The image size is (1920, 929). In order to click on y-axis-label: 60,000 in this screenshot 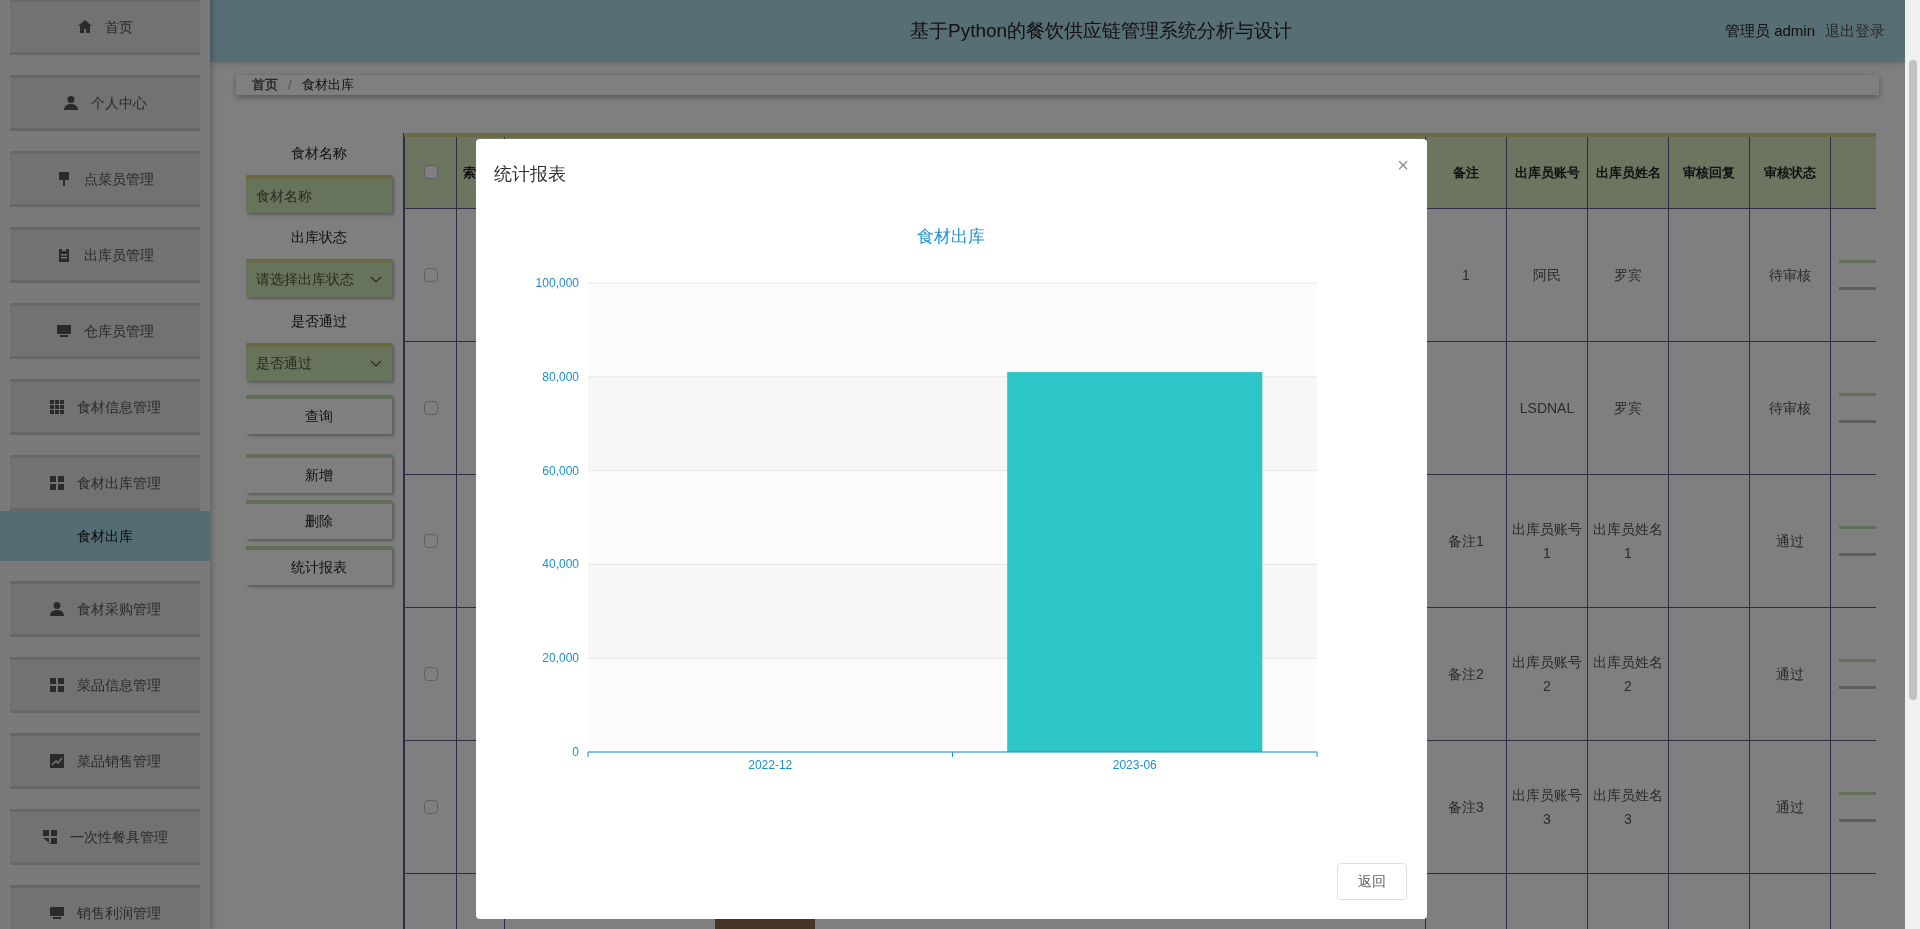, I will do `click(560, 470)`.